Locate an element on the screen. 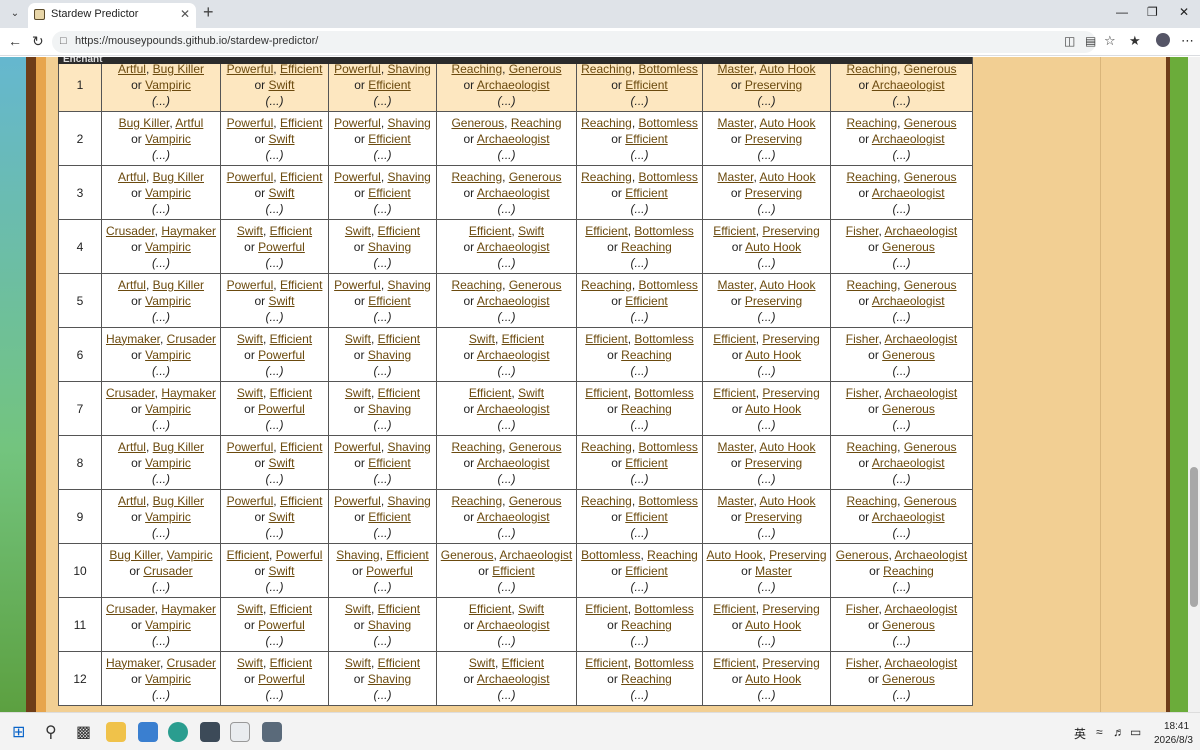  scrollbar is located at coordinates (1194, 384).